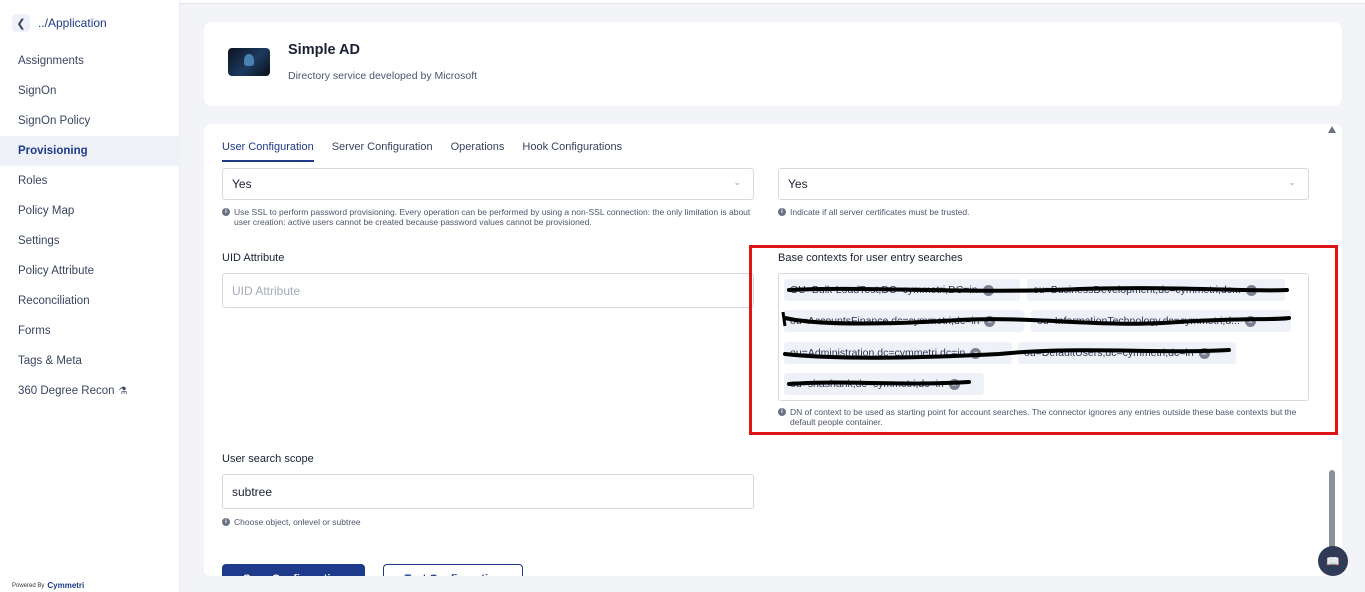 The height and width of the screenshot is (592, 1365). I want to click on flask-icon: ⚗, so click(123, 391).